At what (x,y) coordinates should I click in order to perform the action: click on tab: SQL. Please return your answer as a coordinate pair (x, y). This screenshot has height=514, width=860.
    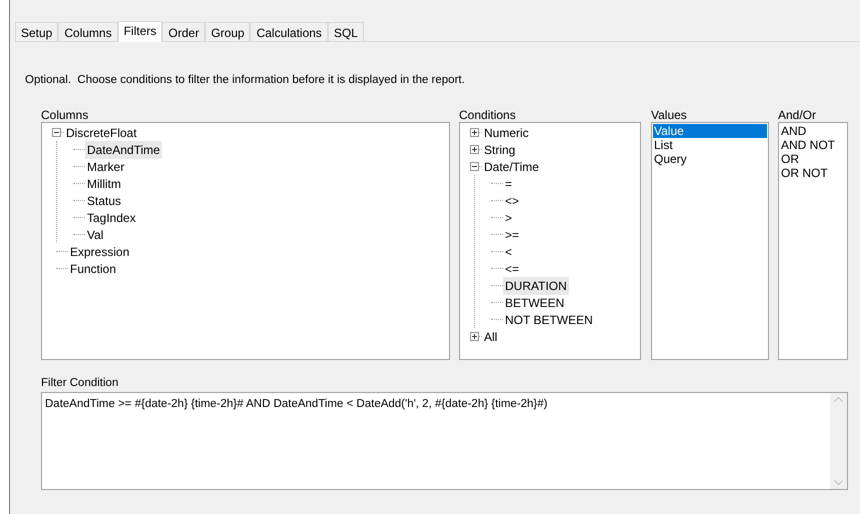
    Looking at the image, I should click on (346, 31).